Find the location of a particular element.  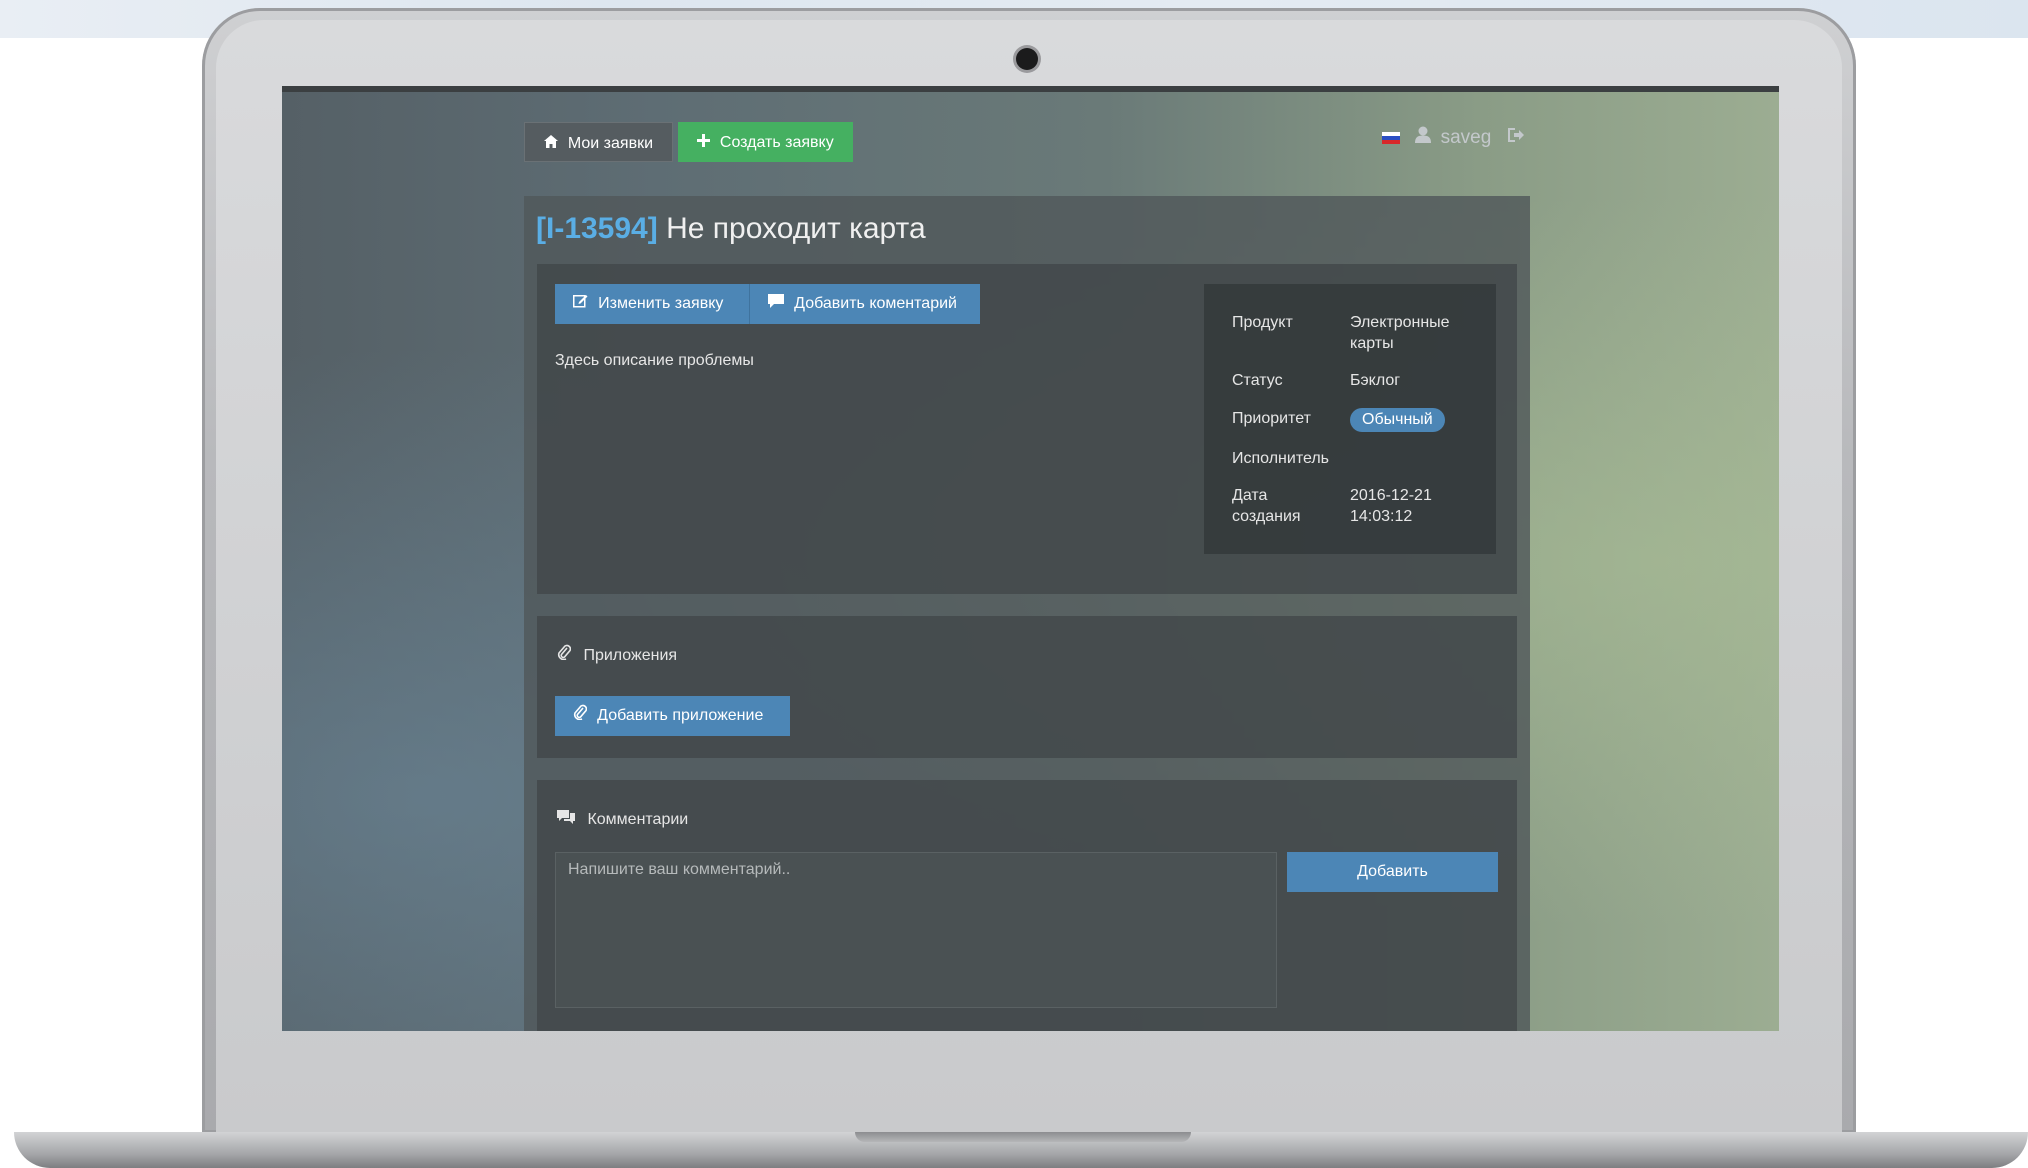

user-bar: saveg is located at coordinates (1453, 139).